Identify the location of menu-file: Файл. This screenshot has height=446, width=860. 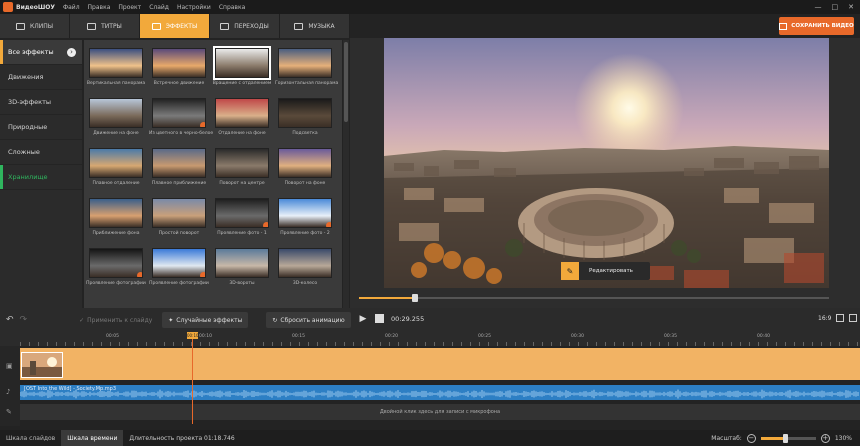
(71, 7).